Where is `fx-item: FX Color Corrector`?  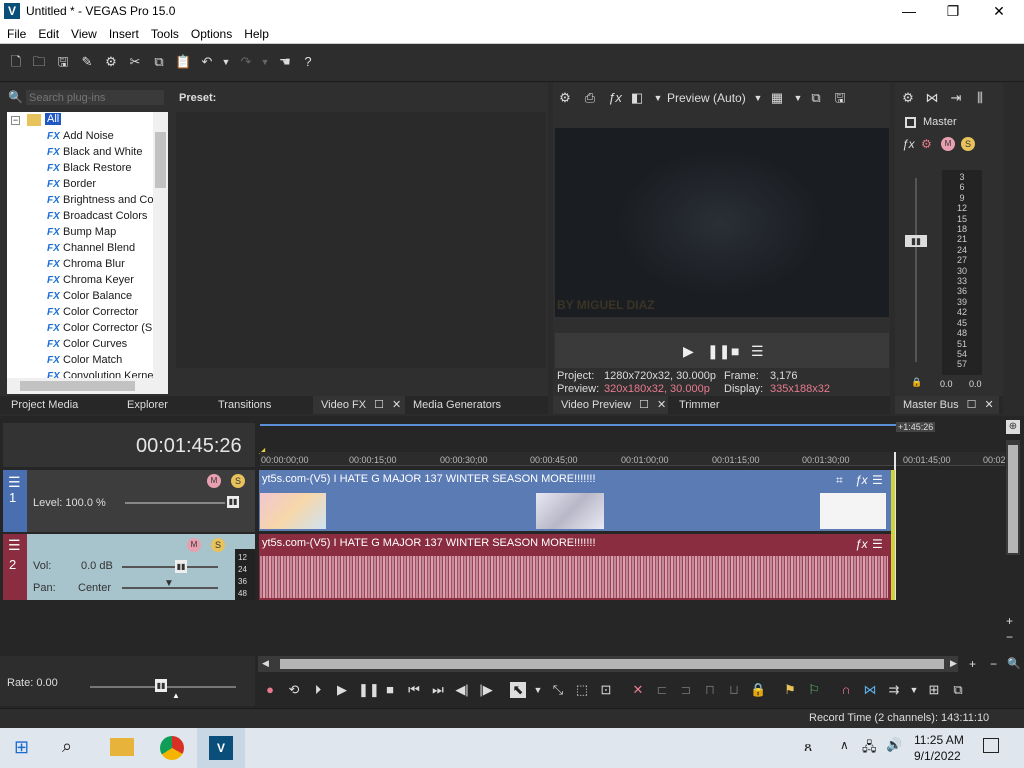
fx-item: FX Color Corrector is located at coordinates (103, 312).